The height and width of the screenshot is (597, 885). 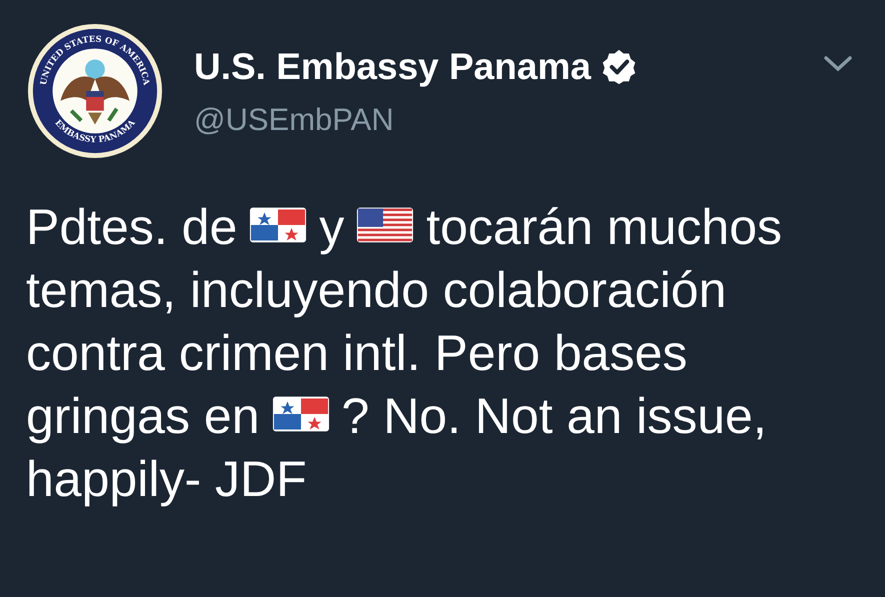 I want to click on tweet-text: gringas en, so click(x=143, y=416).